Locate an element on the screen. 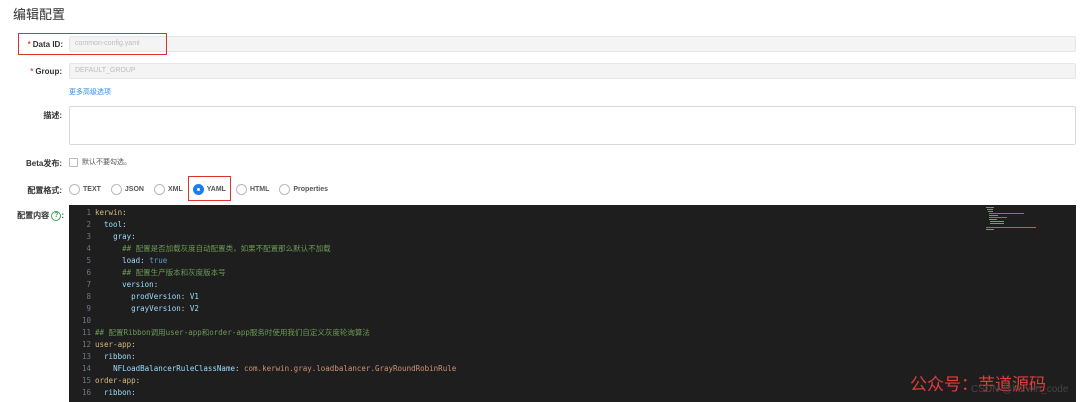 Image resolution: width=1080 pixels, height=402 pixels. format-option-html: HTML is located at coordinates (252, 189).